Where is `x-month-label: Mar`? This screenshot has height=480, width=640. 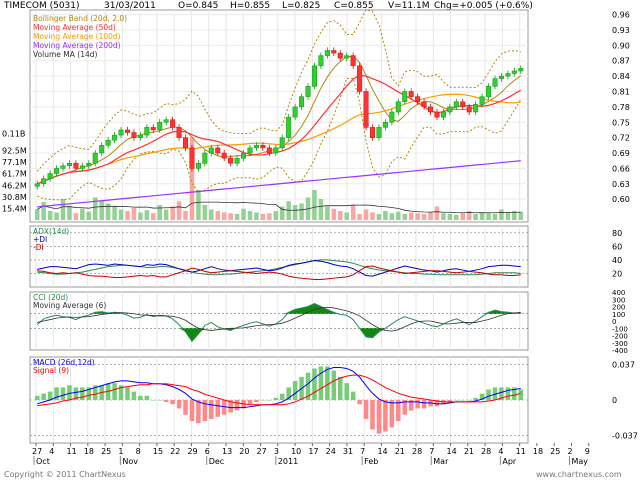
x-month-label: Mar is located at coordinates (441, 461).